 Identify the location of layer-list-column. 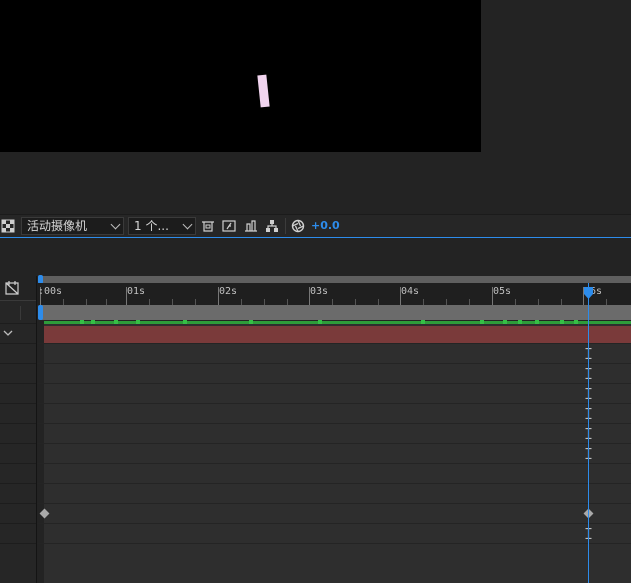
(18, 441).